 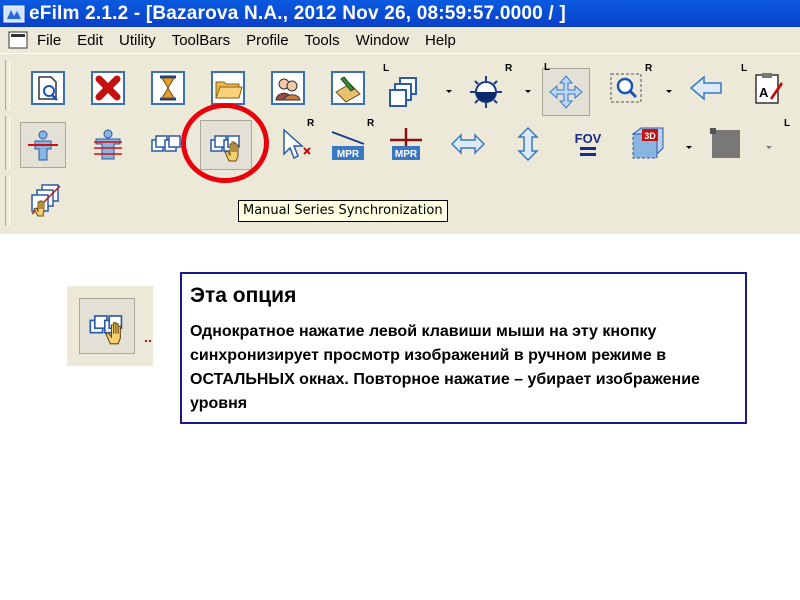 I want to click on users-icon, so click(x=288, y=88).